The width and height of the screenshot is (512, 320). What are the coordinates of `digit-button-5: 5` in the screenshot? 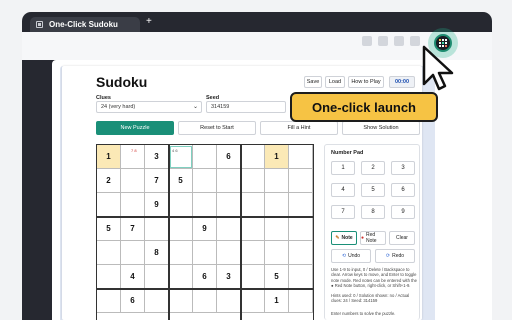 It's located at (373, 190).